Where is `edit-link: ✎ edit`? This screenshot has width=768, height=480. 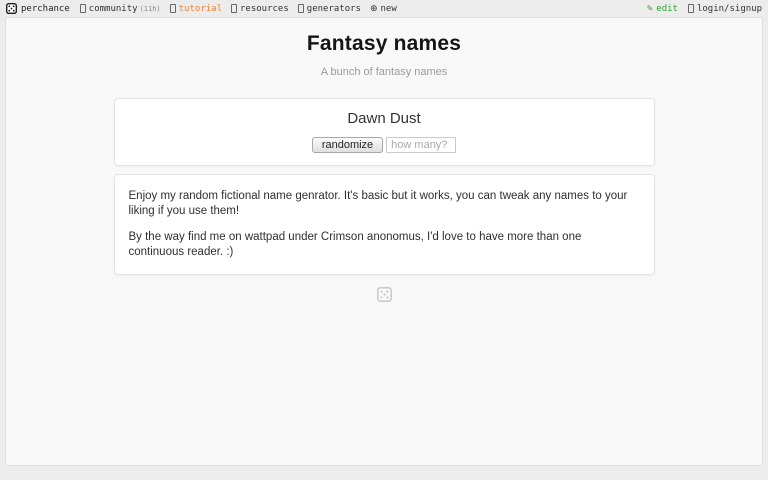 edit-link: ✎ edit is located at coordinates (662, 9).